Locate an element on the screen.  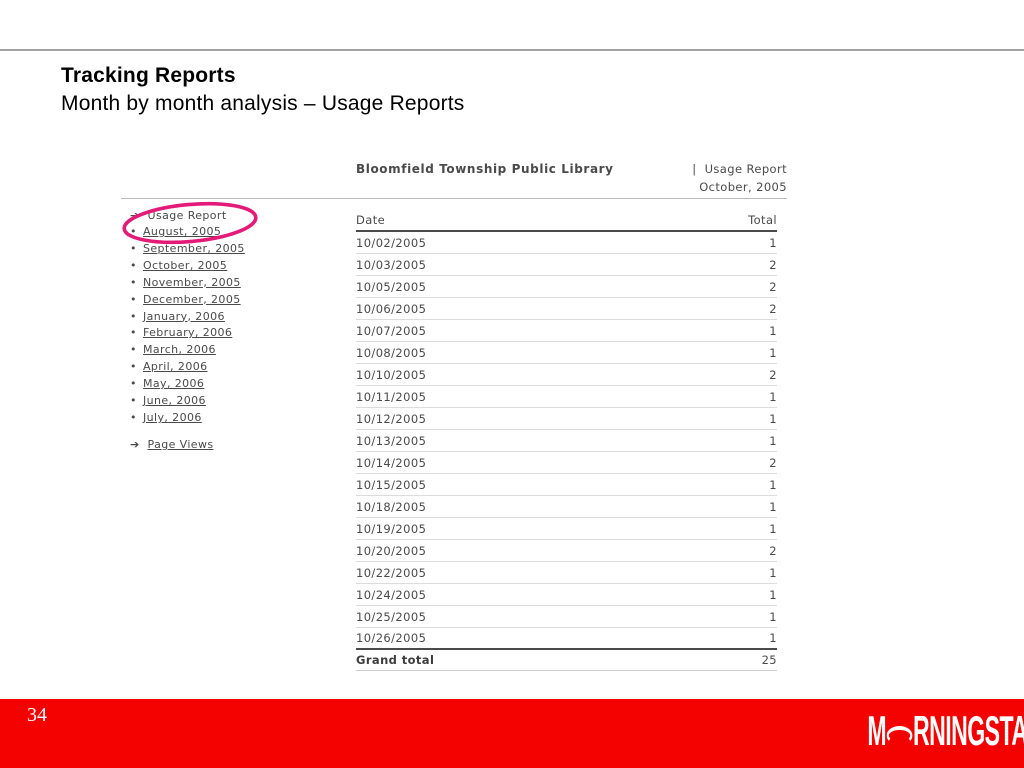
table-row: 10/15/2005 1 is located at coordinates (566, 485).